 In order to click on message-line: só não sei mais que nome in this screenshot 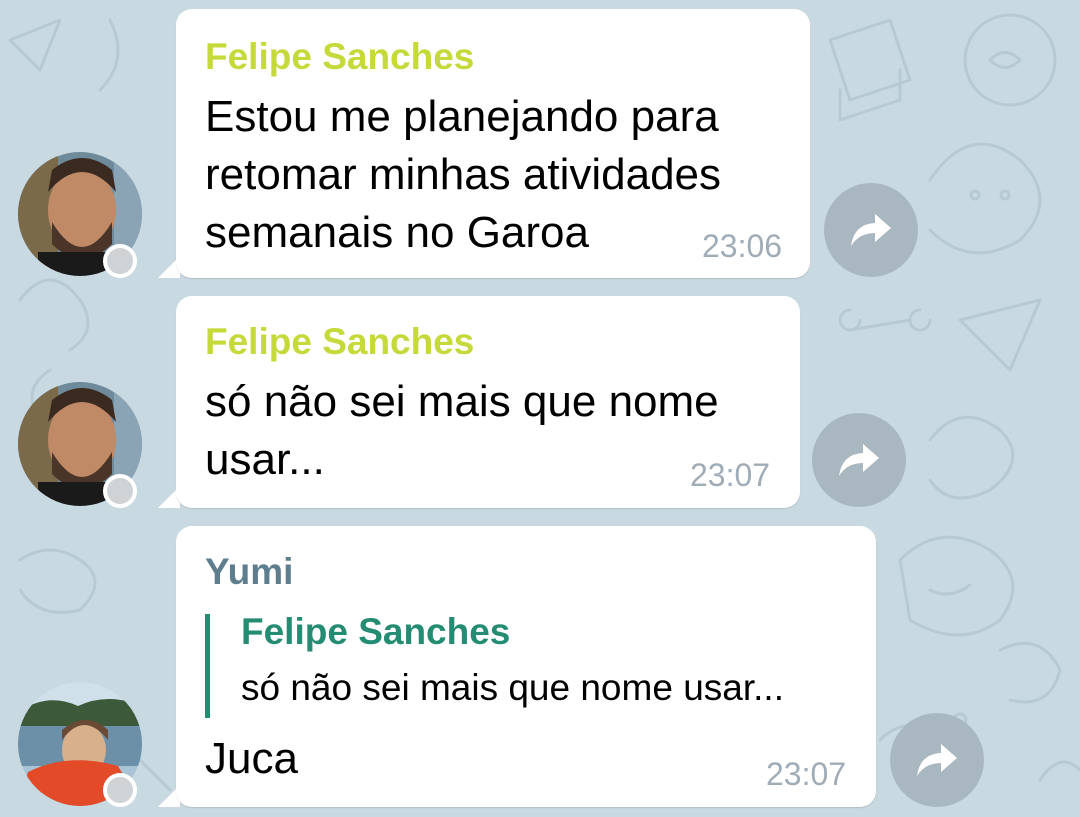, I will do `click(462, 401)`.